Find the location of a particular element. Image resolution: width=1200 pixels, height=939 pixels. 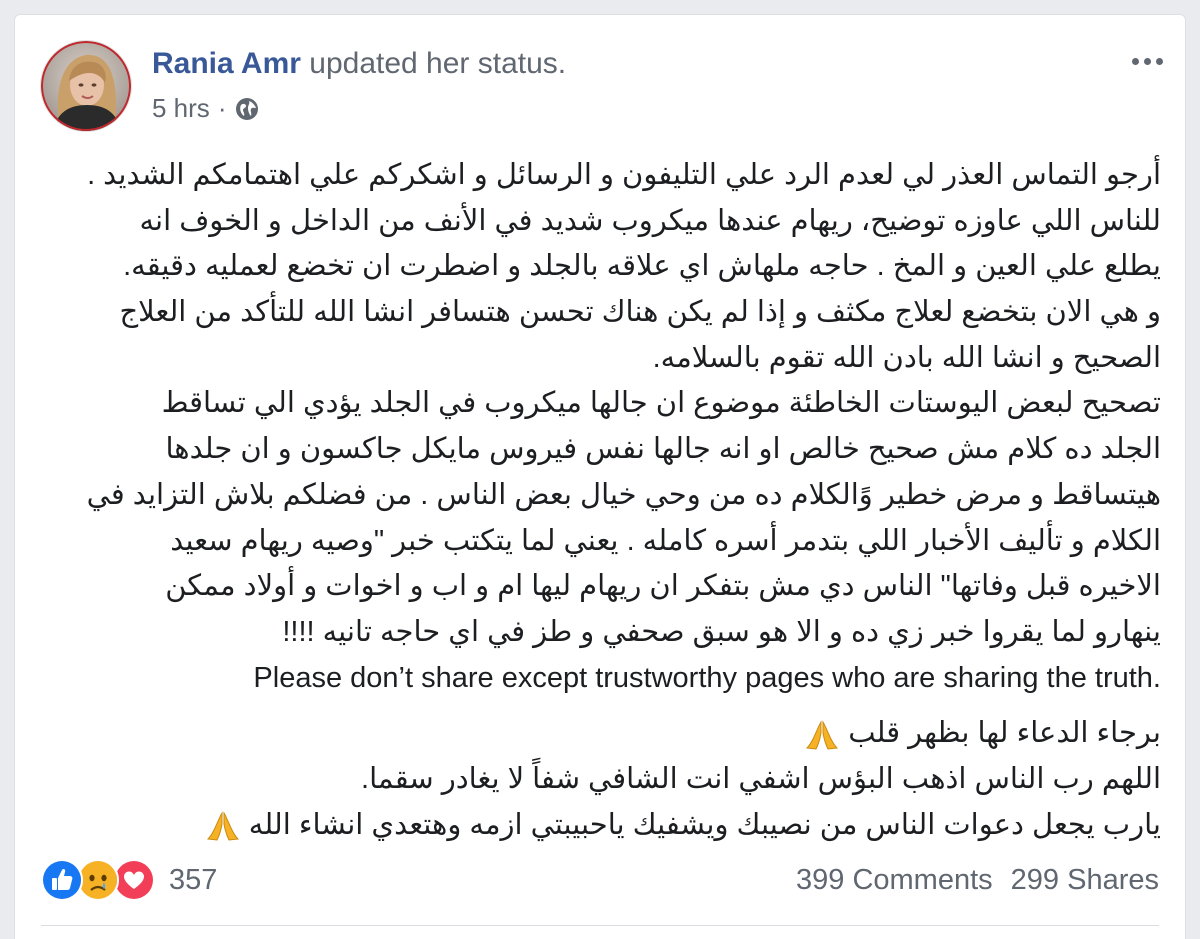

prayer-text: برجاء الدعاء لها بظهر قلب is located at coordinates (1004, 733).